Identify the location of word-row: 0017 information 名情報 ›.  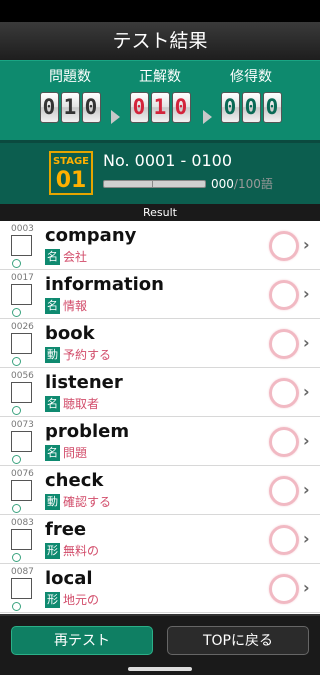
(160, 294).